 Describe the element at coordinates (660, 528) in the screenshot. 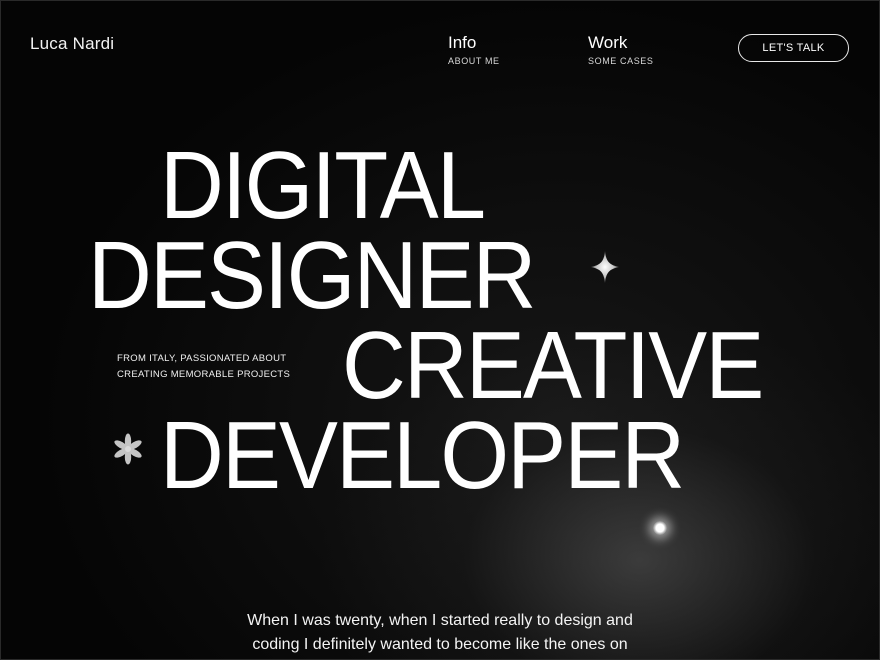

I see `glow-dot-icon` at that location.